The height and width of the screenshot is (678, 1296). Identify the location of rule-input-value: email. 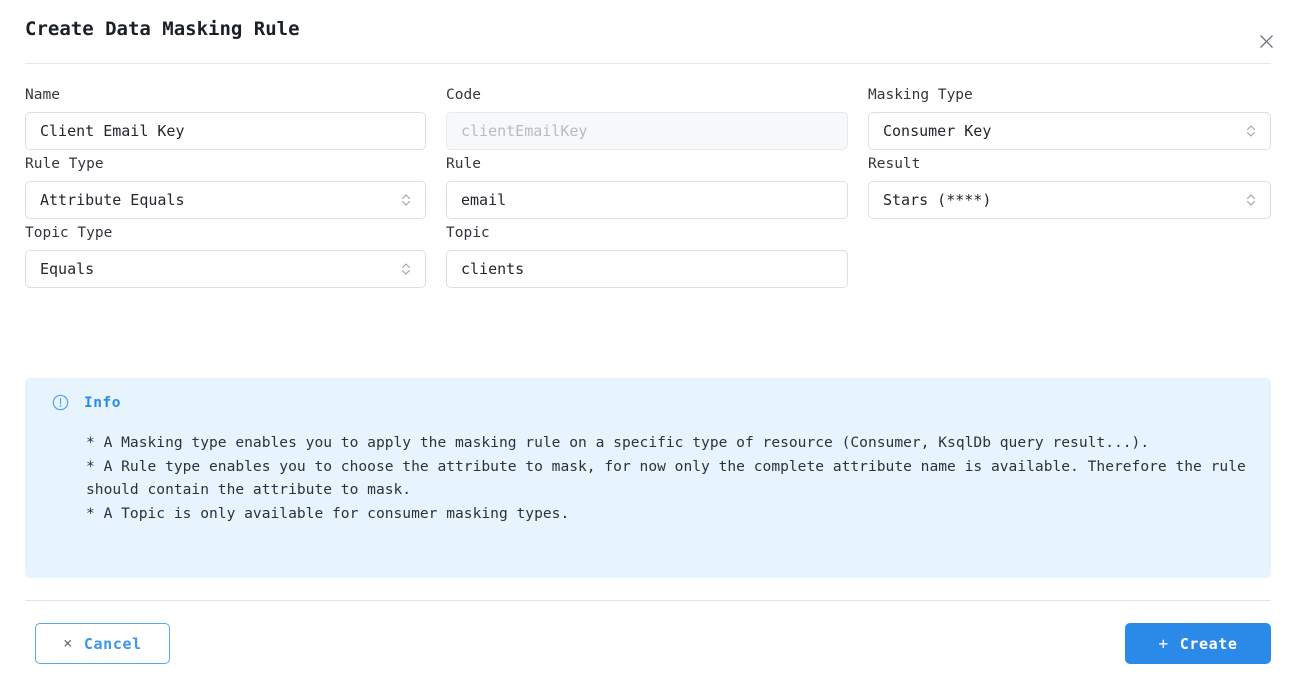
(484, 200).